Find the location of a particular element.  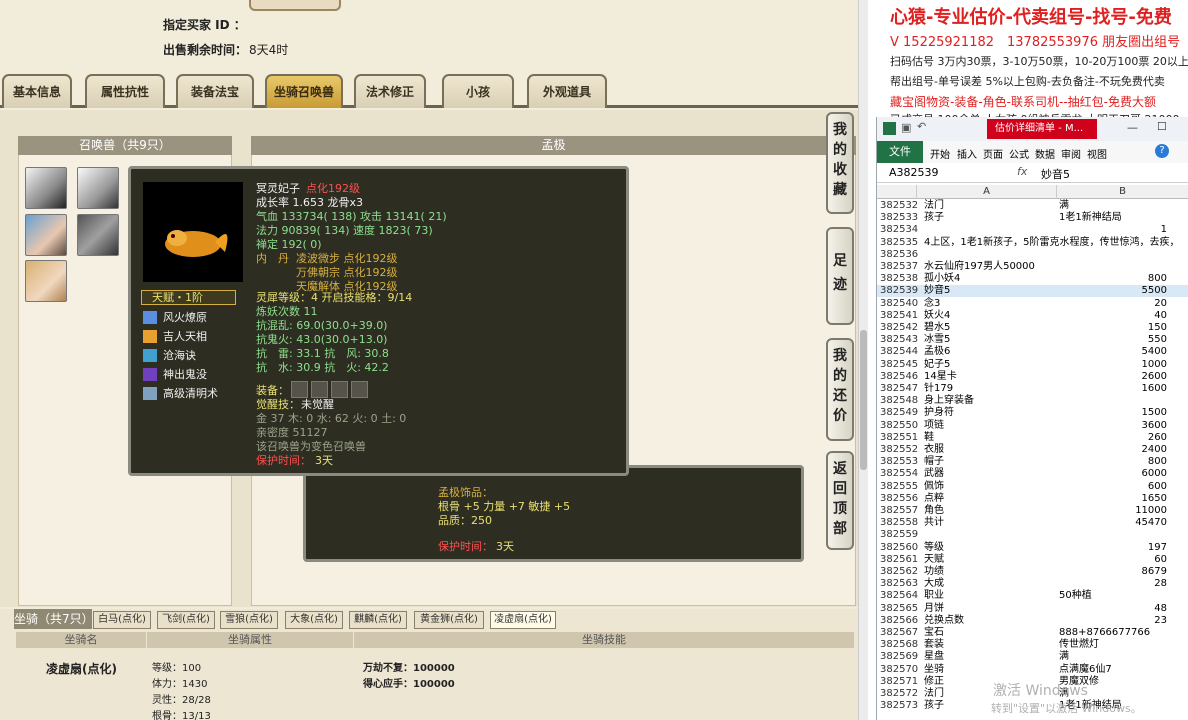

cell-b: 6000 is located at coordinates (1154, 474).